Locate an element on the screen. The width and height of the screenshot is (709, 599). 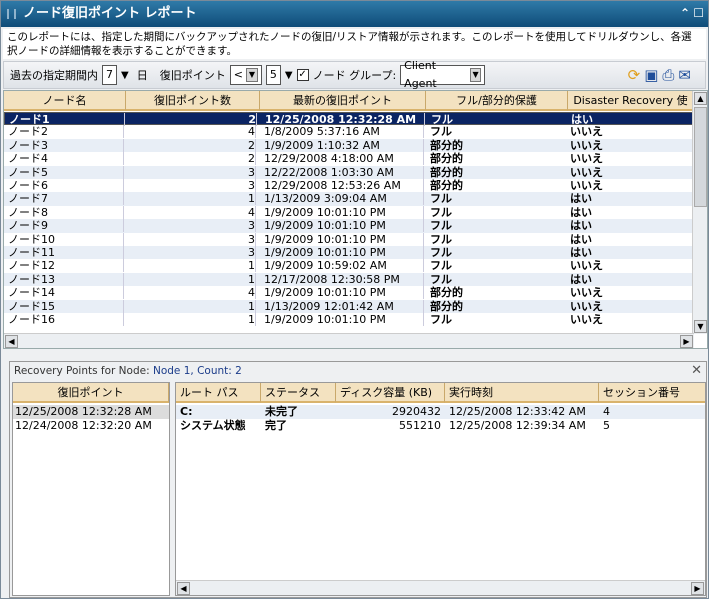
detail-column-header: セッション番号 is located at coordinates (652, 393).